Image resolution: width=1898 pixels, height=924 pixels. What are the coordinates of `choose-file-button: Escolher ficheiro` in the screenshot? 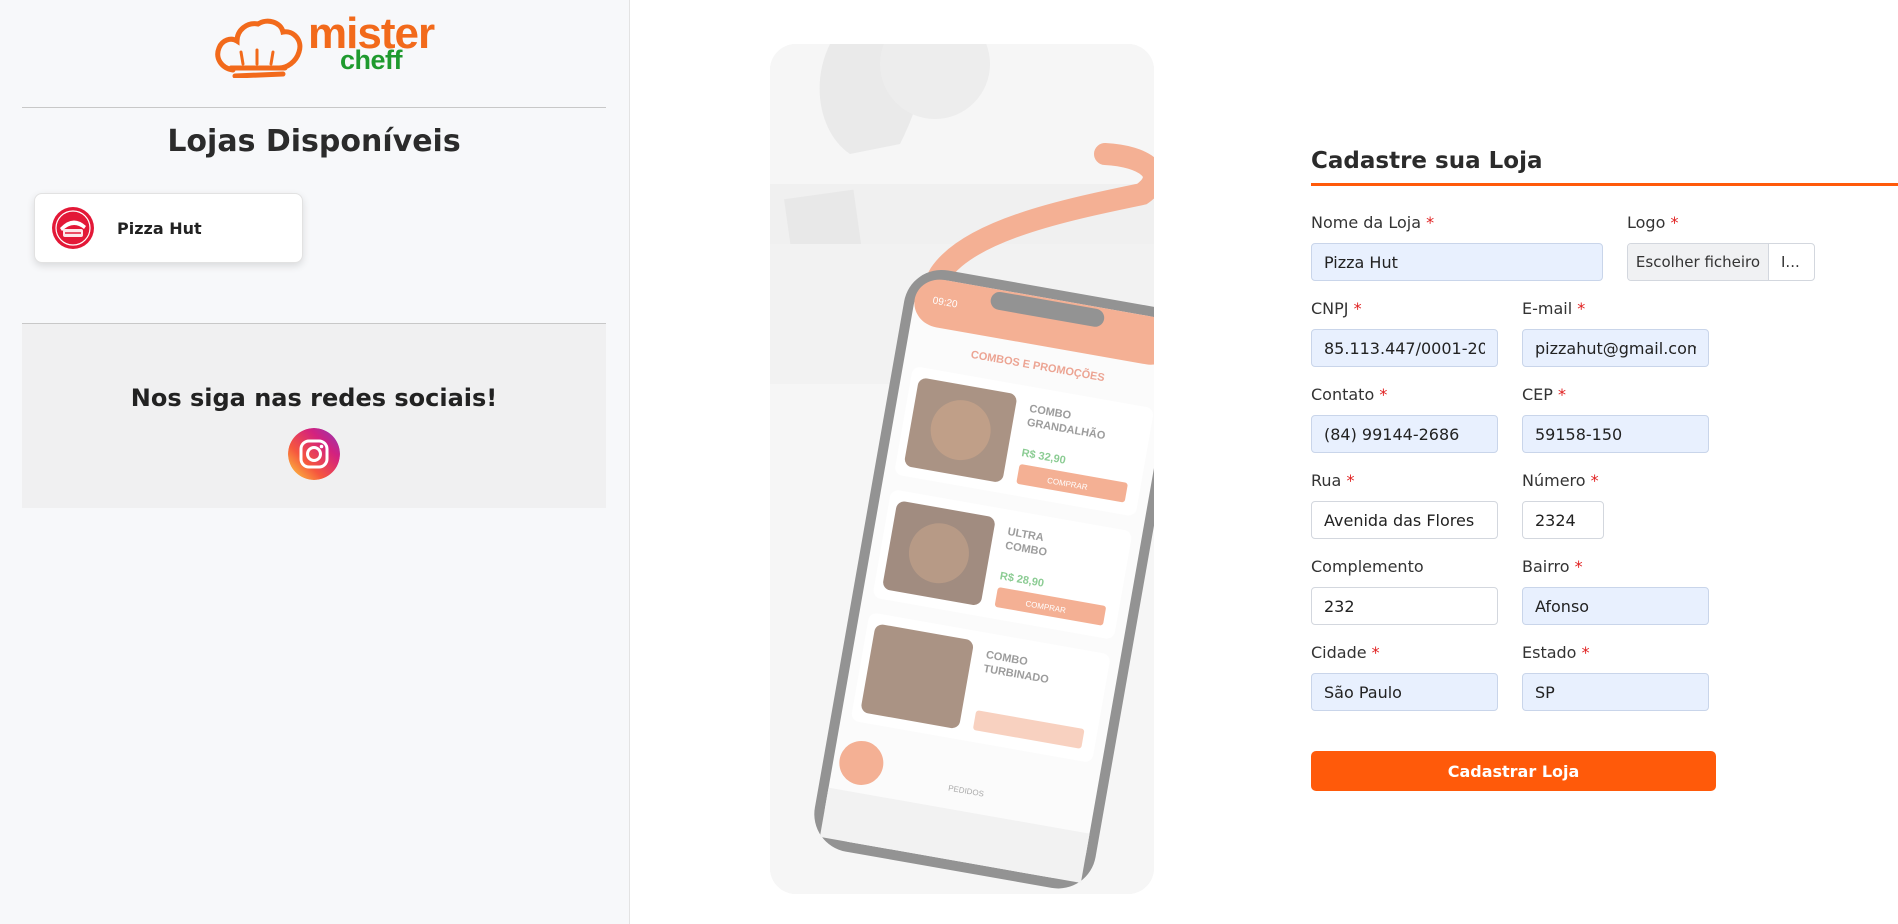 It's located at (1698, 262).